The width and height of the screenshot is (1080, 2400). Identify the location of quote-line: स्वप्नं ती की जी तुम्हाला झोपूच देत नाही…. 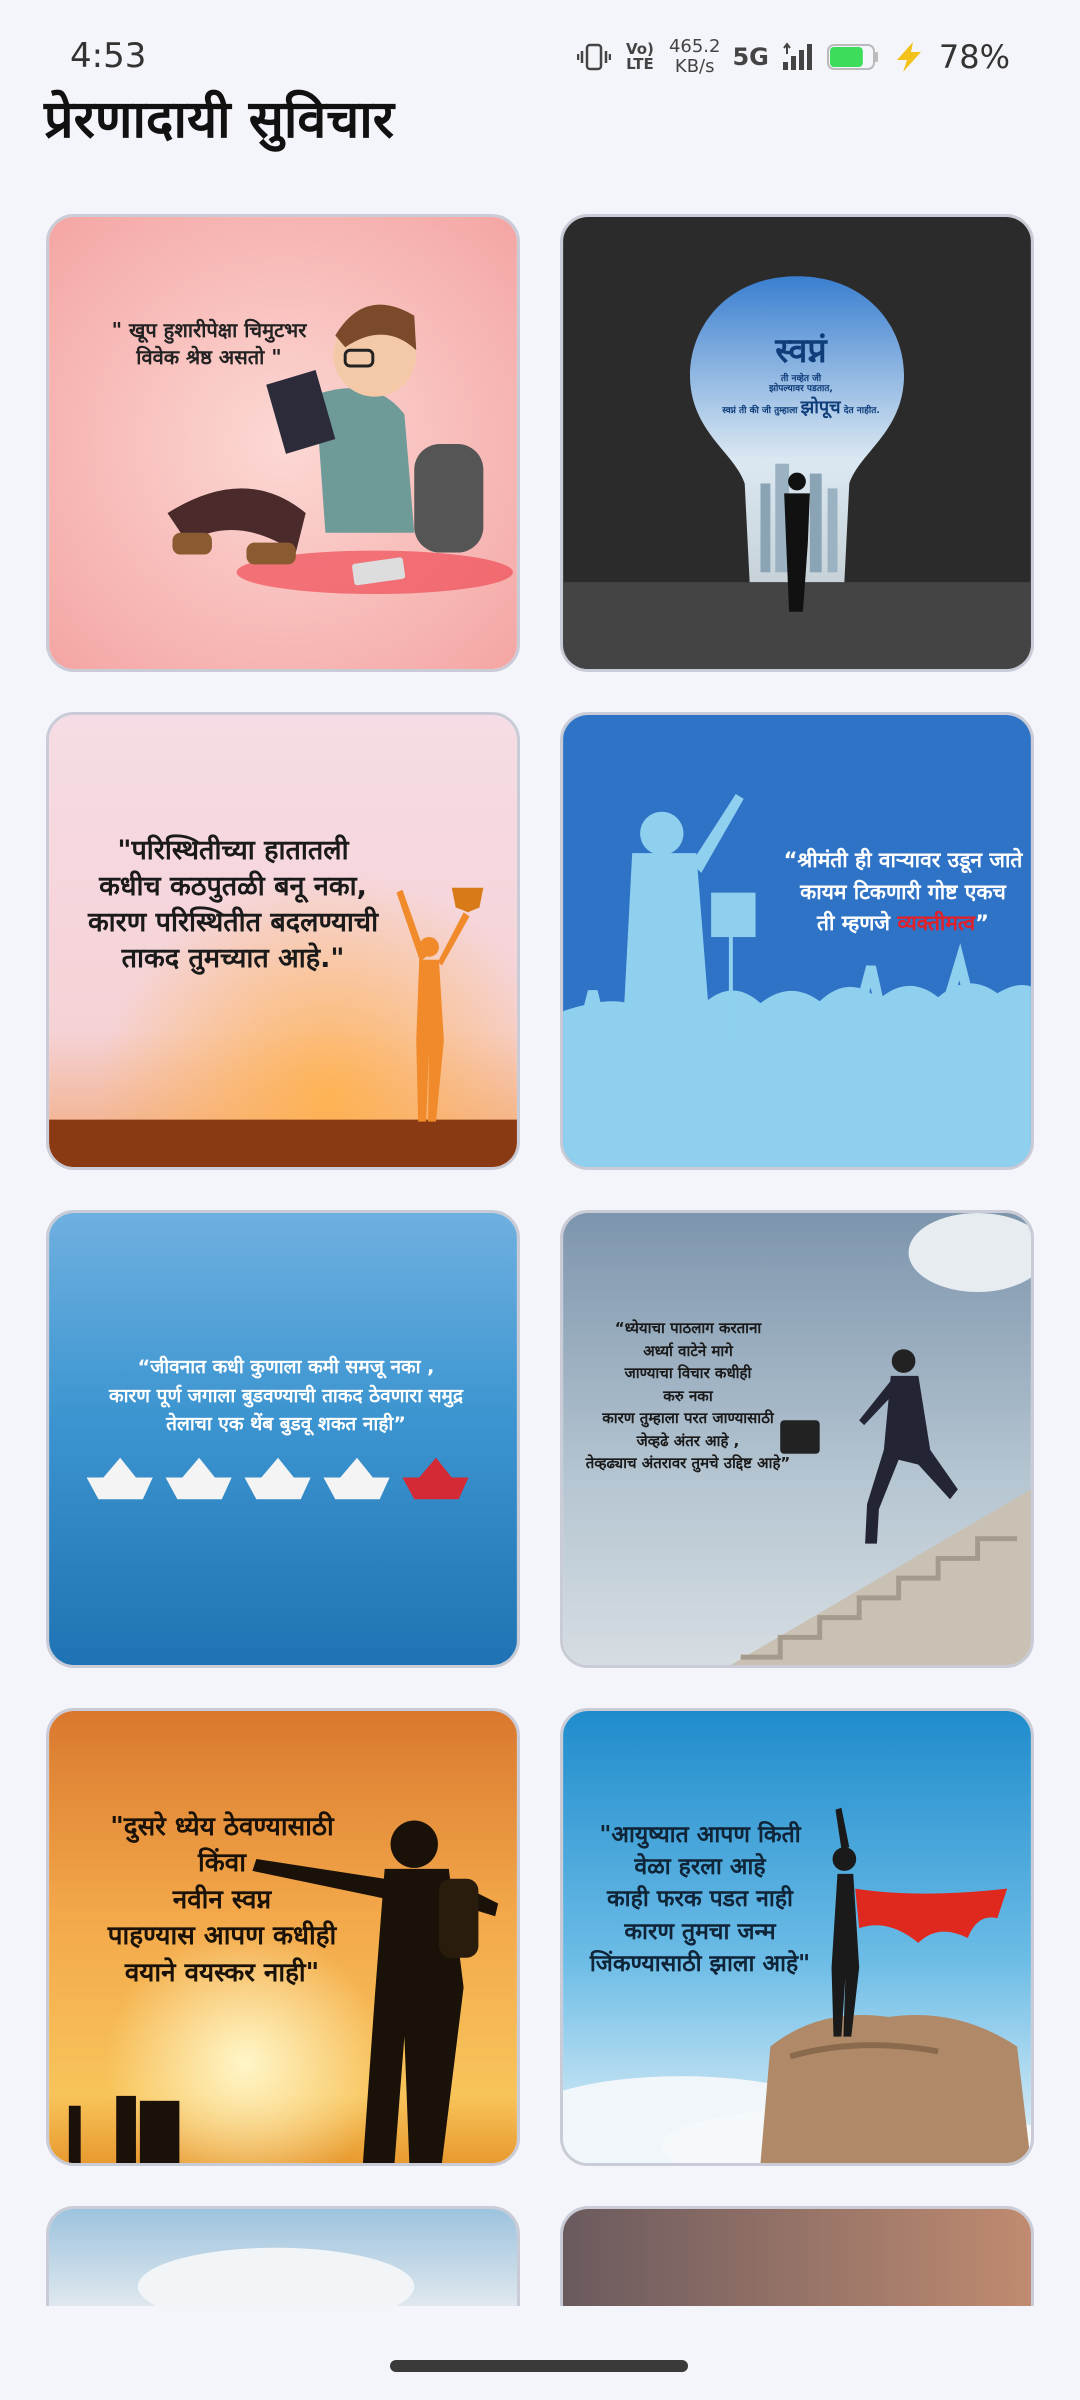
(801, 407).